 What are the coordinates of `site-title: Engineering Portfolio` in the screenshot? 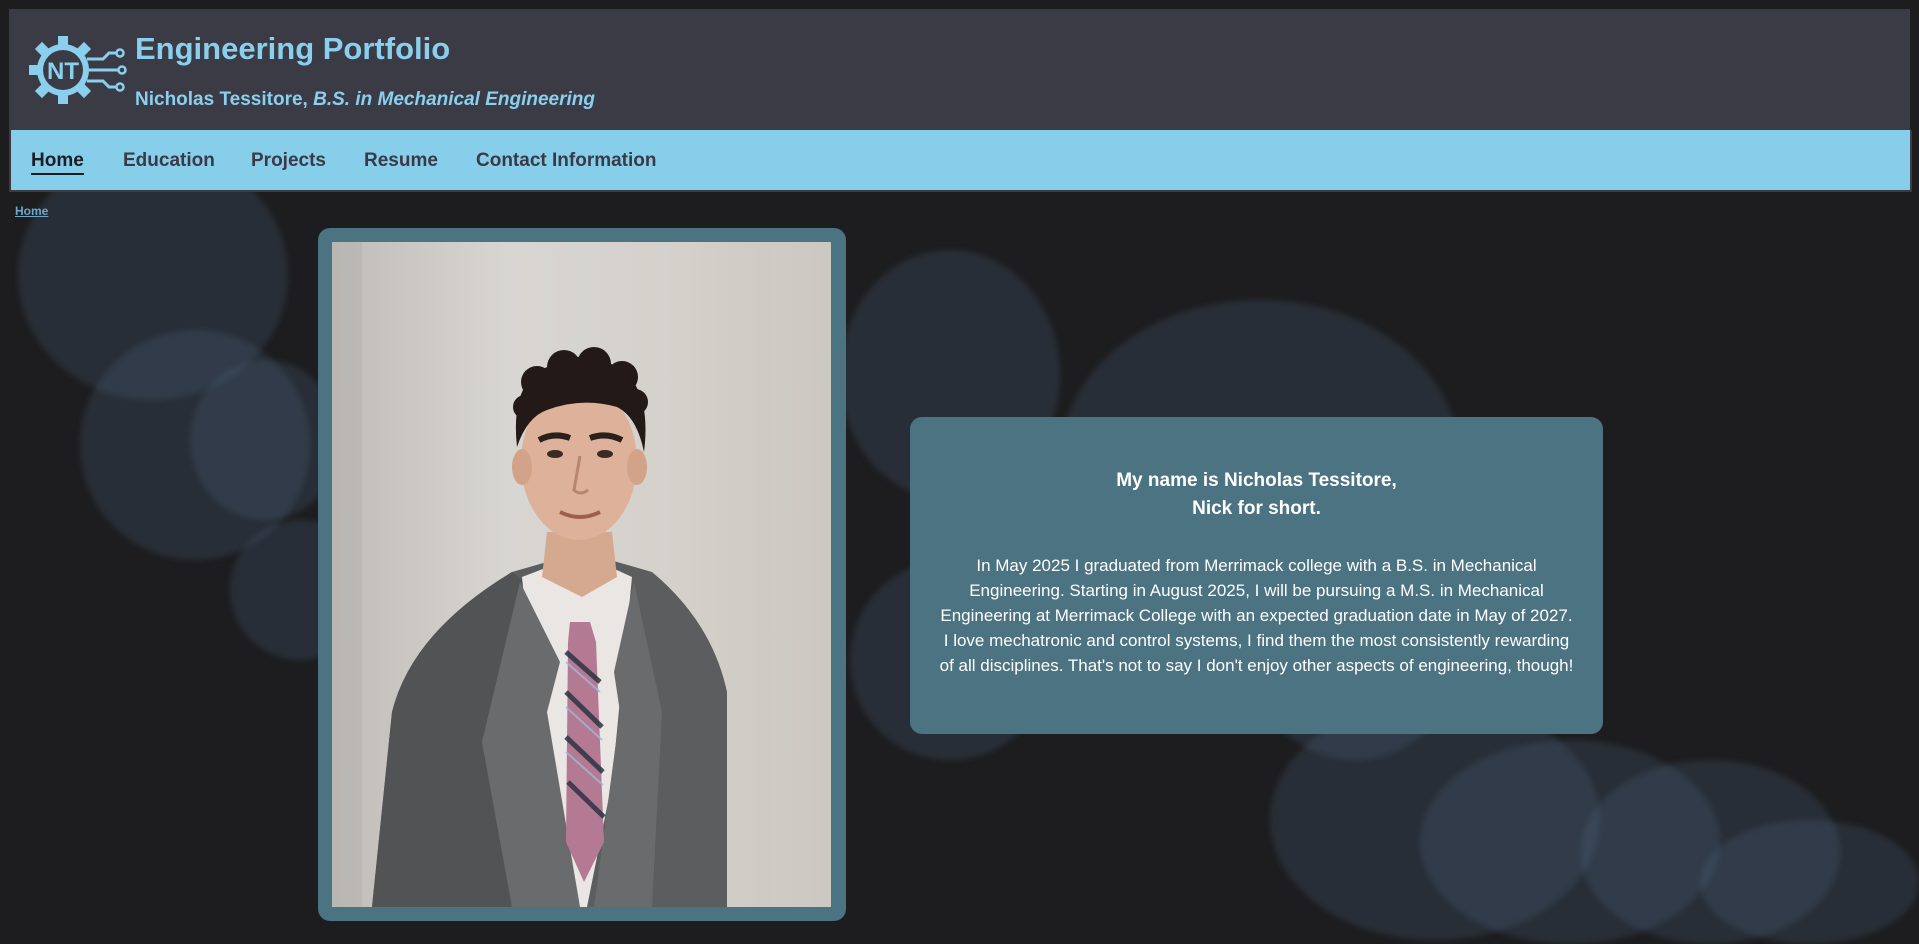 It's located at (293, 48).